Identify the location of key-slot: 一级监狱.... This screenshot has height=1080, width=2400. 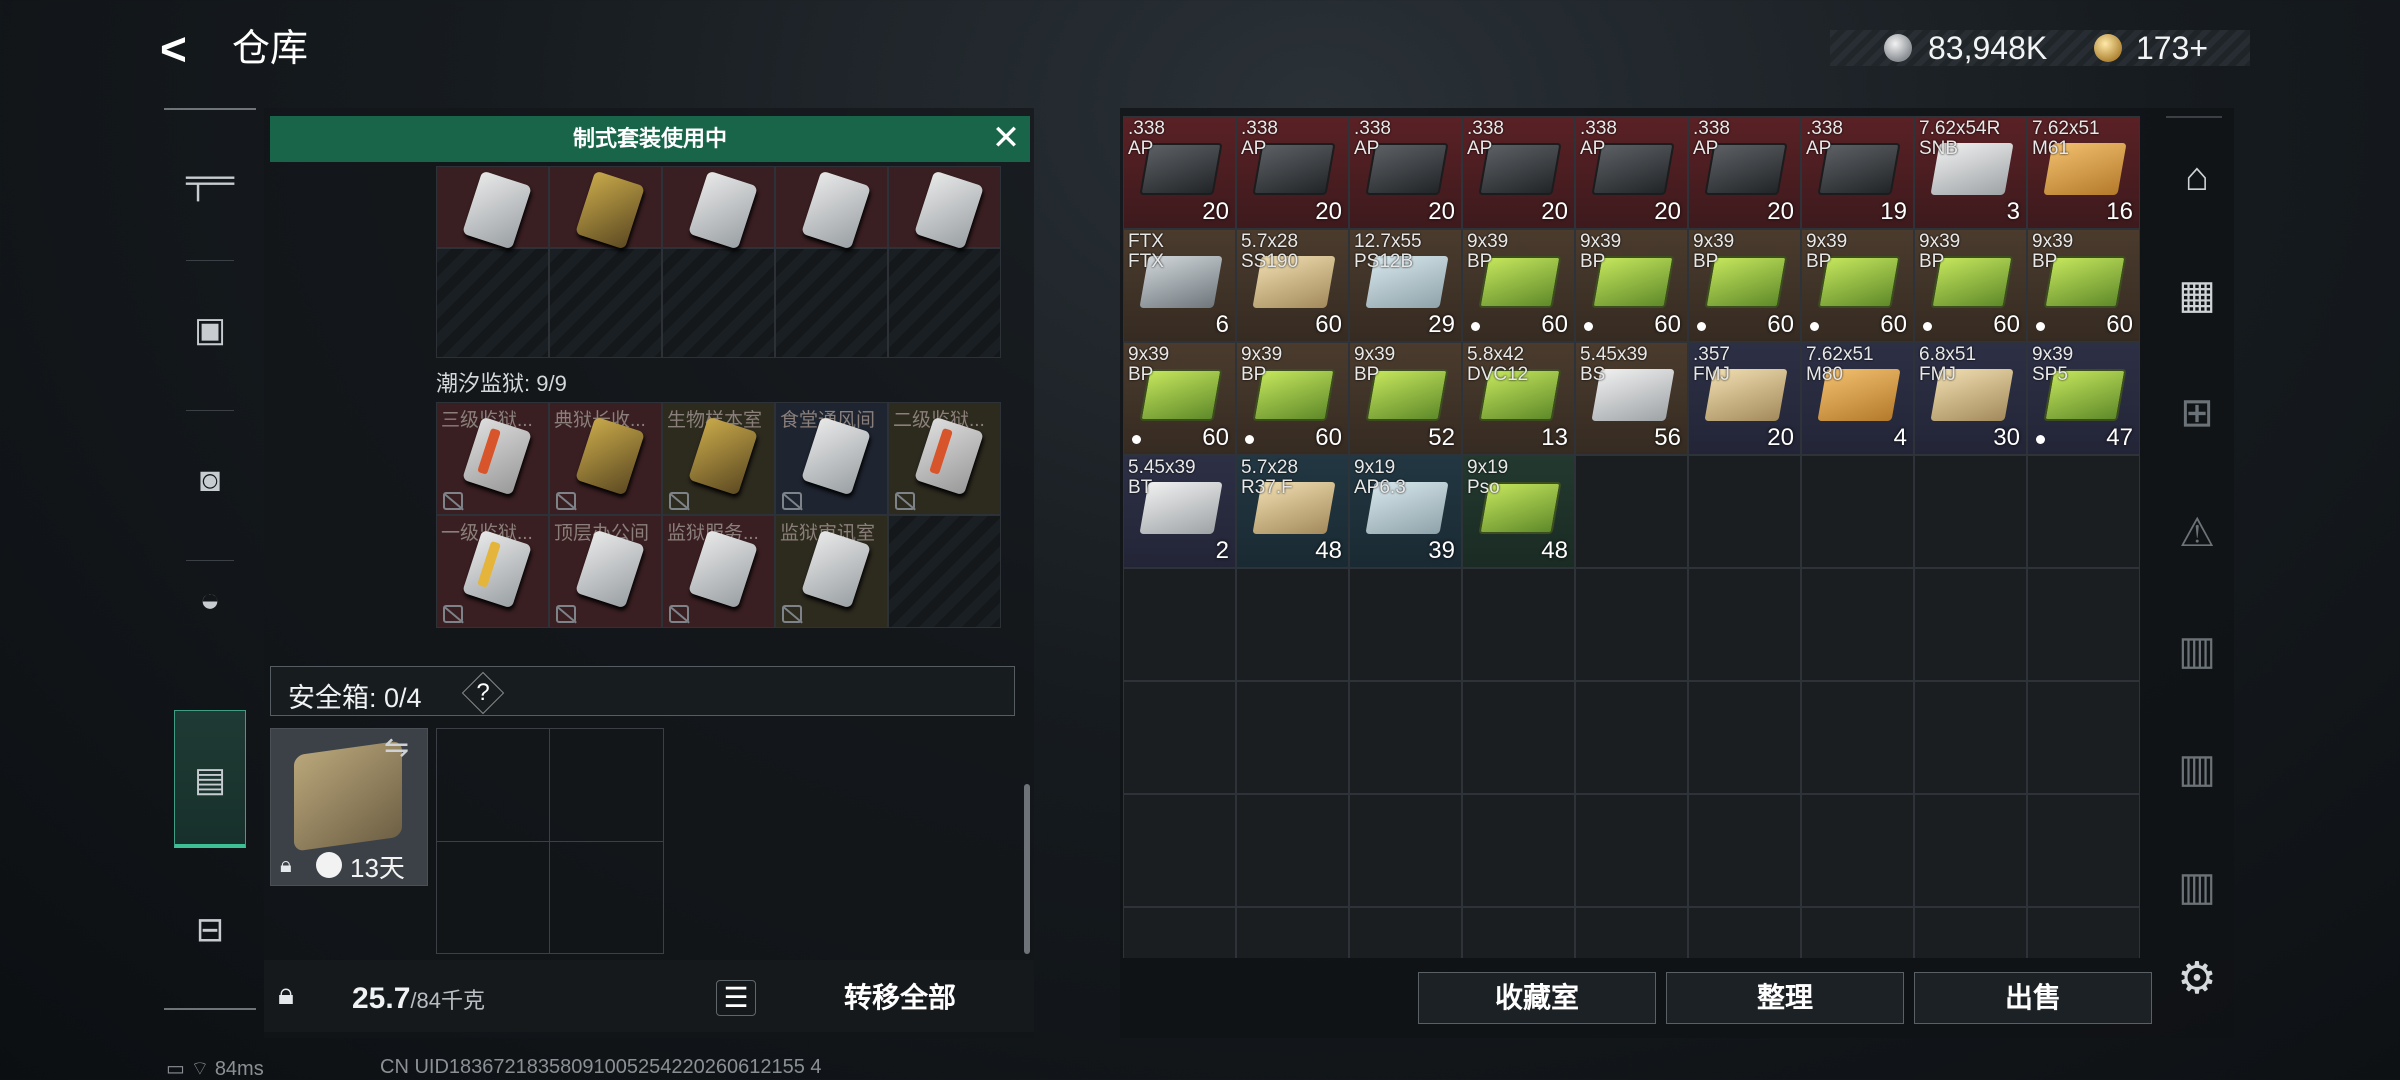
(492, 571).